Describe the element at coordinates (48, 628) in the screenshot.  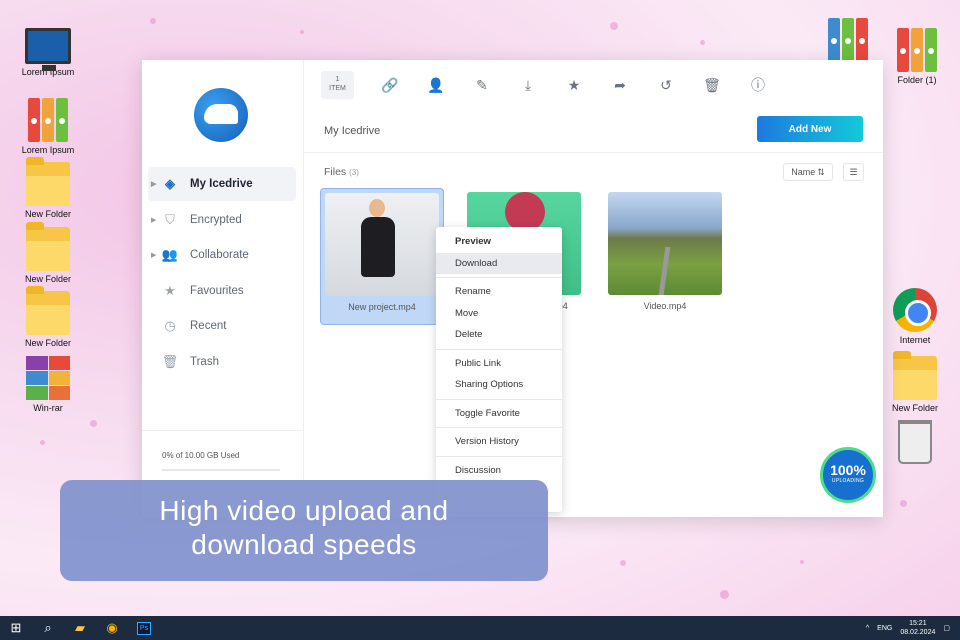
I see `search-icon: ⌕` at that location.